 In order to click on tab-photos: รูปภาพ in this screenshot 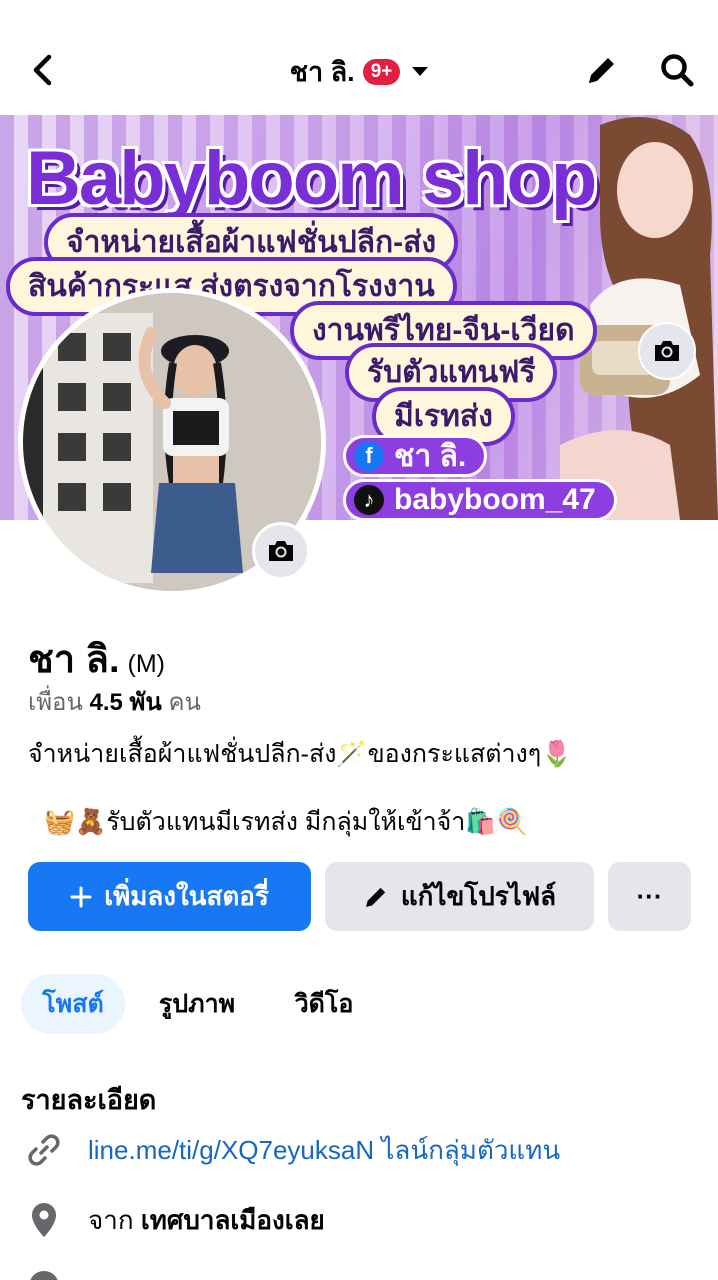, I will do `click(197, 1004)`.